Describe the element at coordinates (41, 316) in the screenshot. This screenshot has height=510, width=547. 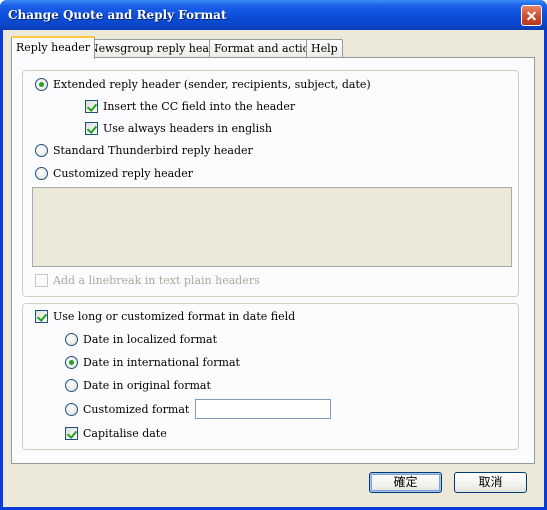
I see `long-date-format-checkbox` at that location.